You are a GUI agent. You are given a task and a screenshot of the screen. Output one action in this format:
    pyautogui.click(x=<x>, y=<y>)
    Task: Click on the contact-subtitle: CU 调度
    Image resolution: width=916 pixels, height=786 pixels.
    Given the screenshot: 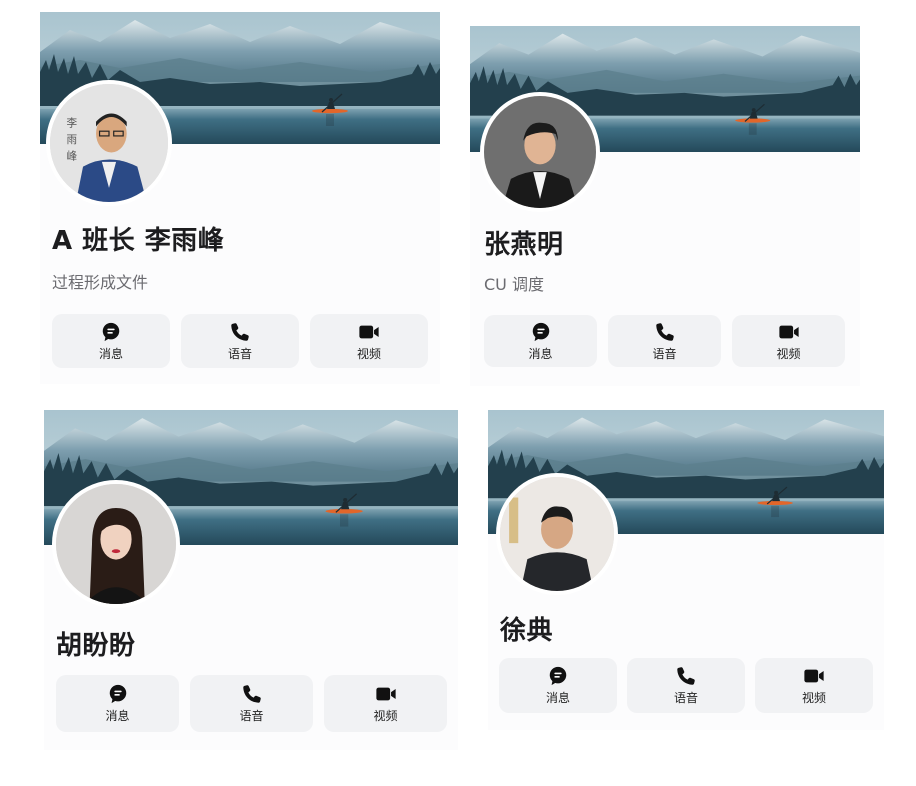 What is the action you would take?
    pyautogui.click(x=514, y=284)
    